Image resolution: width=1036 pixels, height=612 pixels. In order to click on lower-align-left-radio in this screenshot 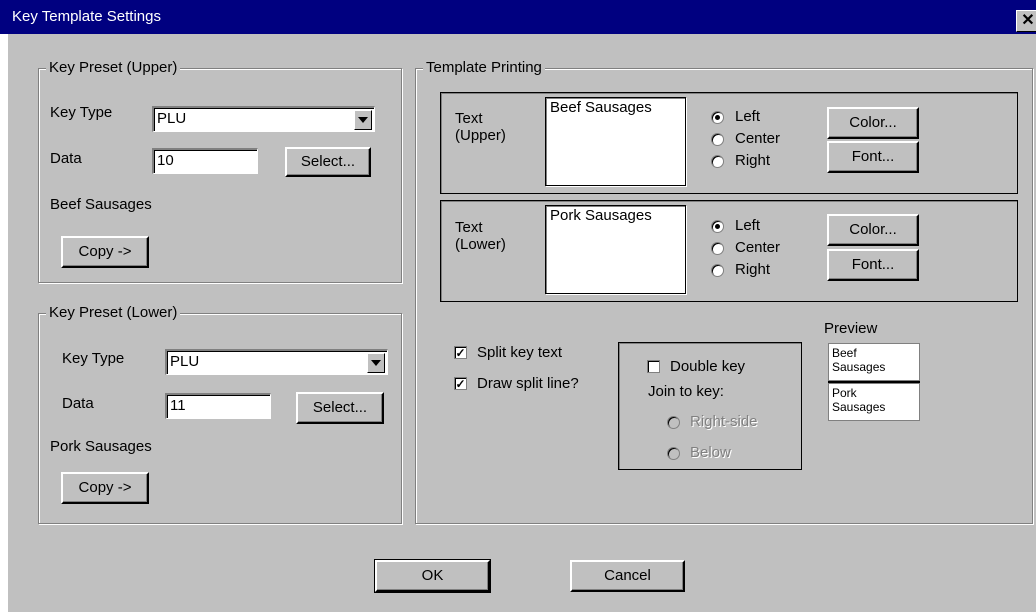, I will do `click(717, 226)`.